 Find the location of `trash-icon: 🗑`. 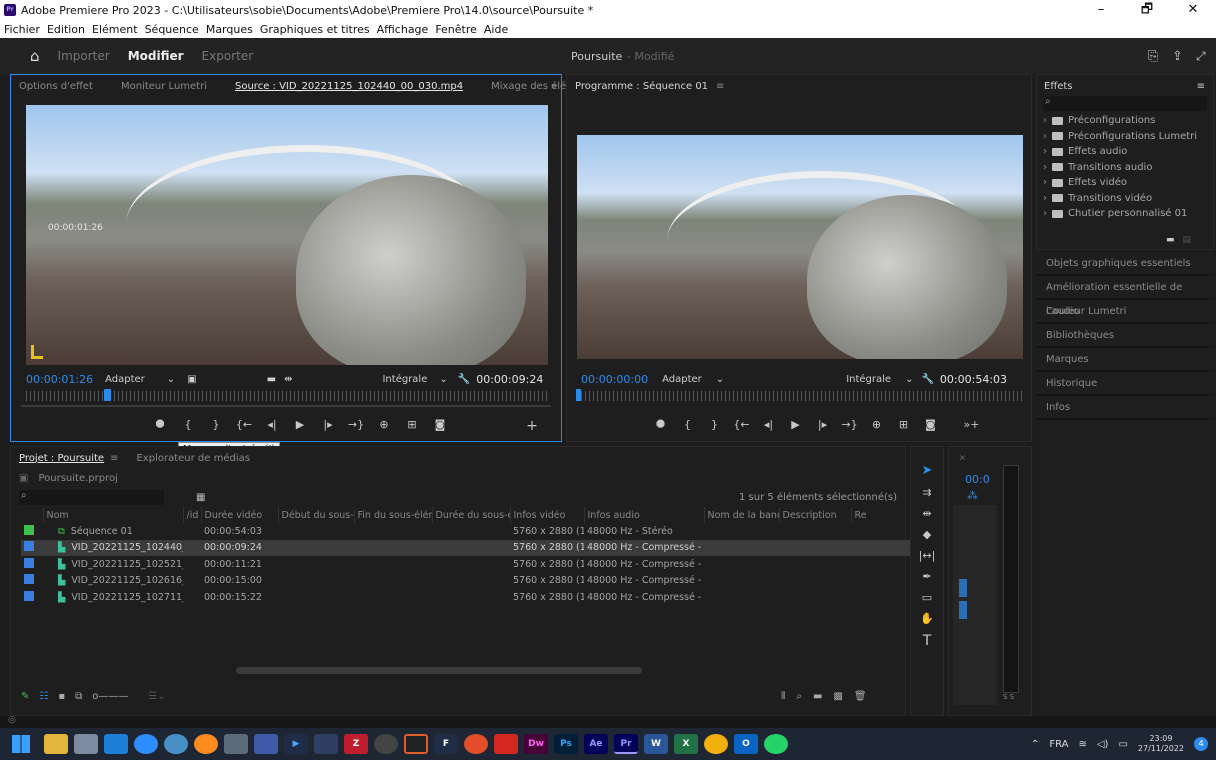

trash-icon: 🗑 is located at coordinates (860, 696).